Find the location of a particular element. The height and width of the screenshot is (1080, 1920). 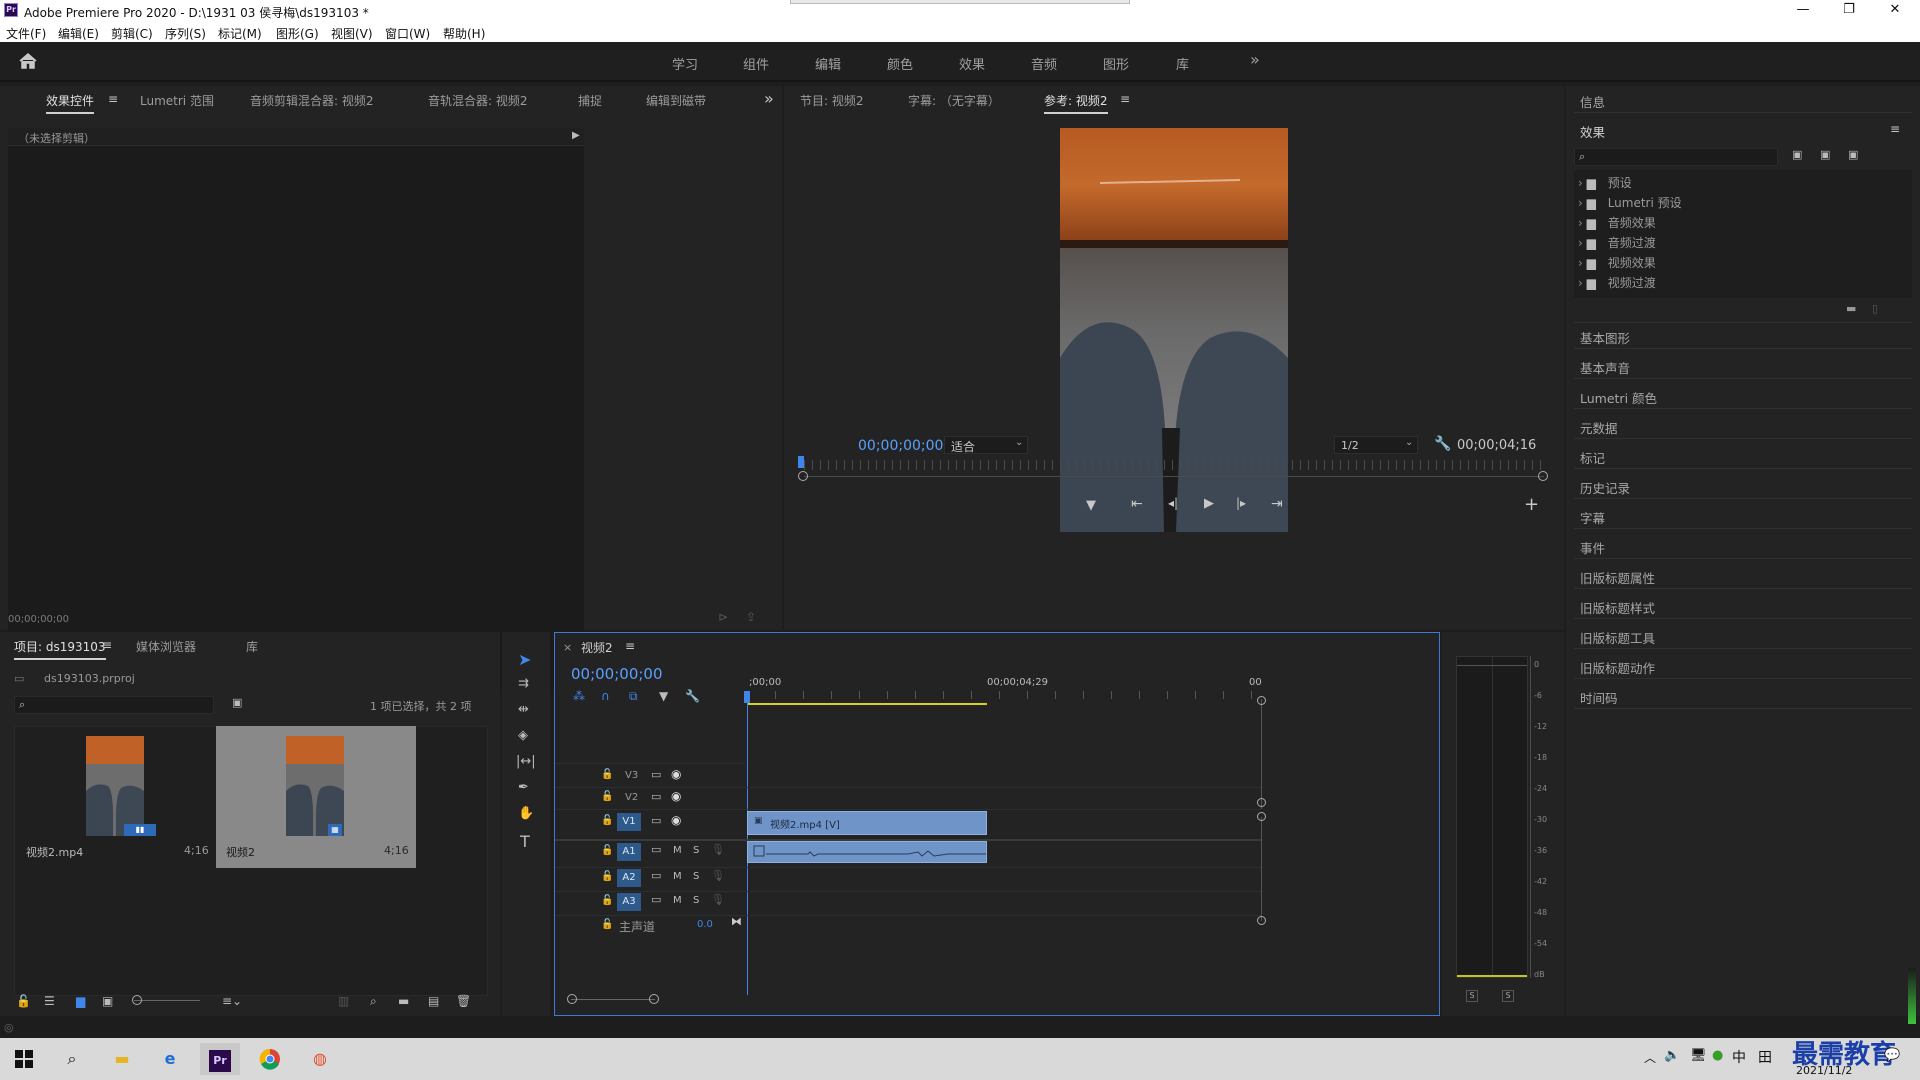

clear-icon: 🗑 is located at coordinates (463, 1001).